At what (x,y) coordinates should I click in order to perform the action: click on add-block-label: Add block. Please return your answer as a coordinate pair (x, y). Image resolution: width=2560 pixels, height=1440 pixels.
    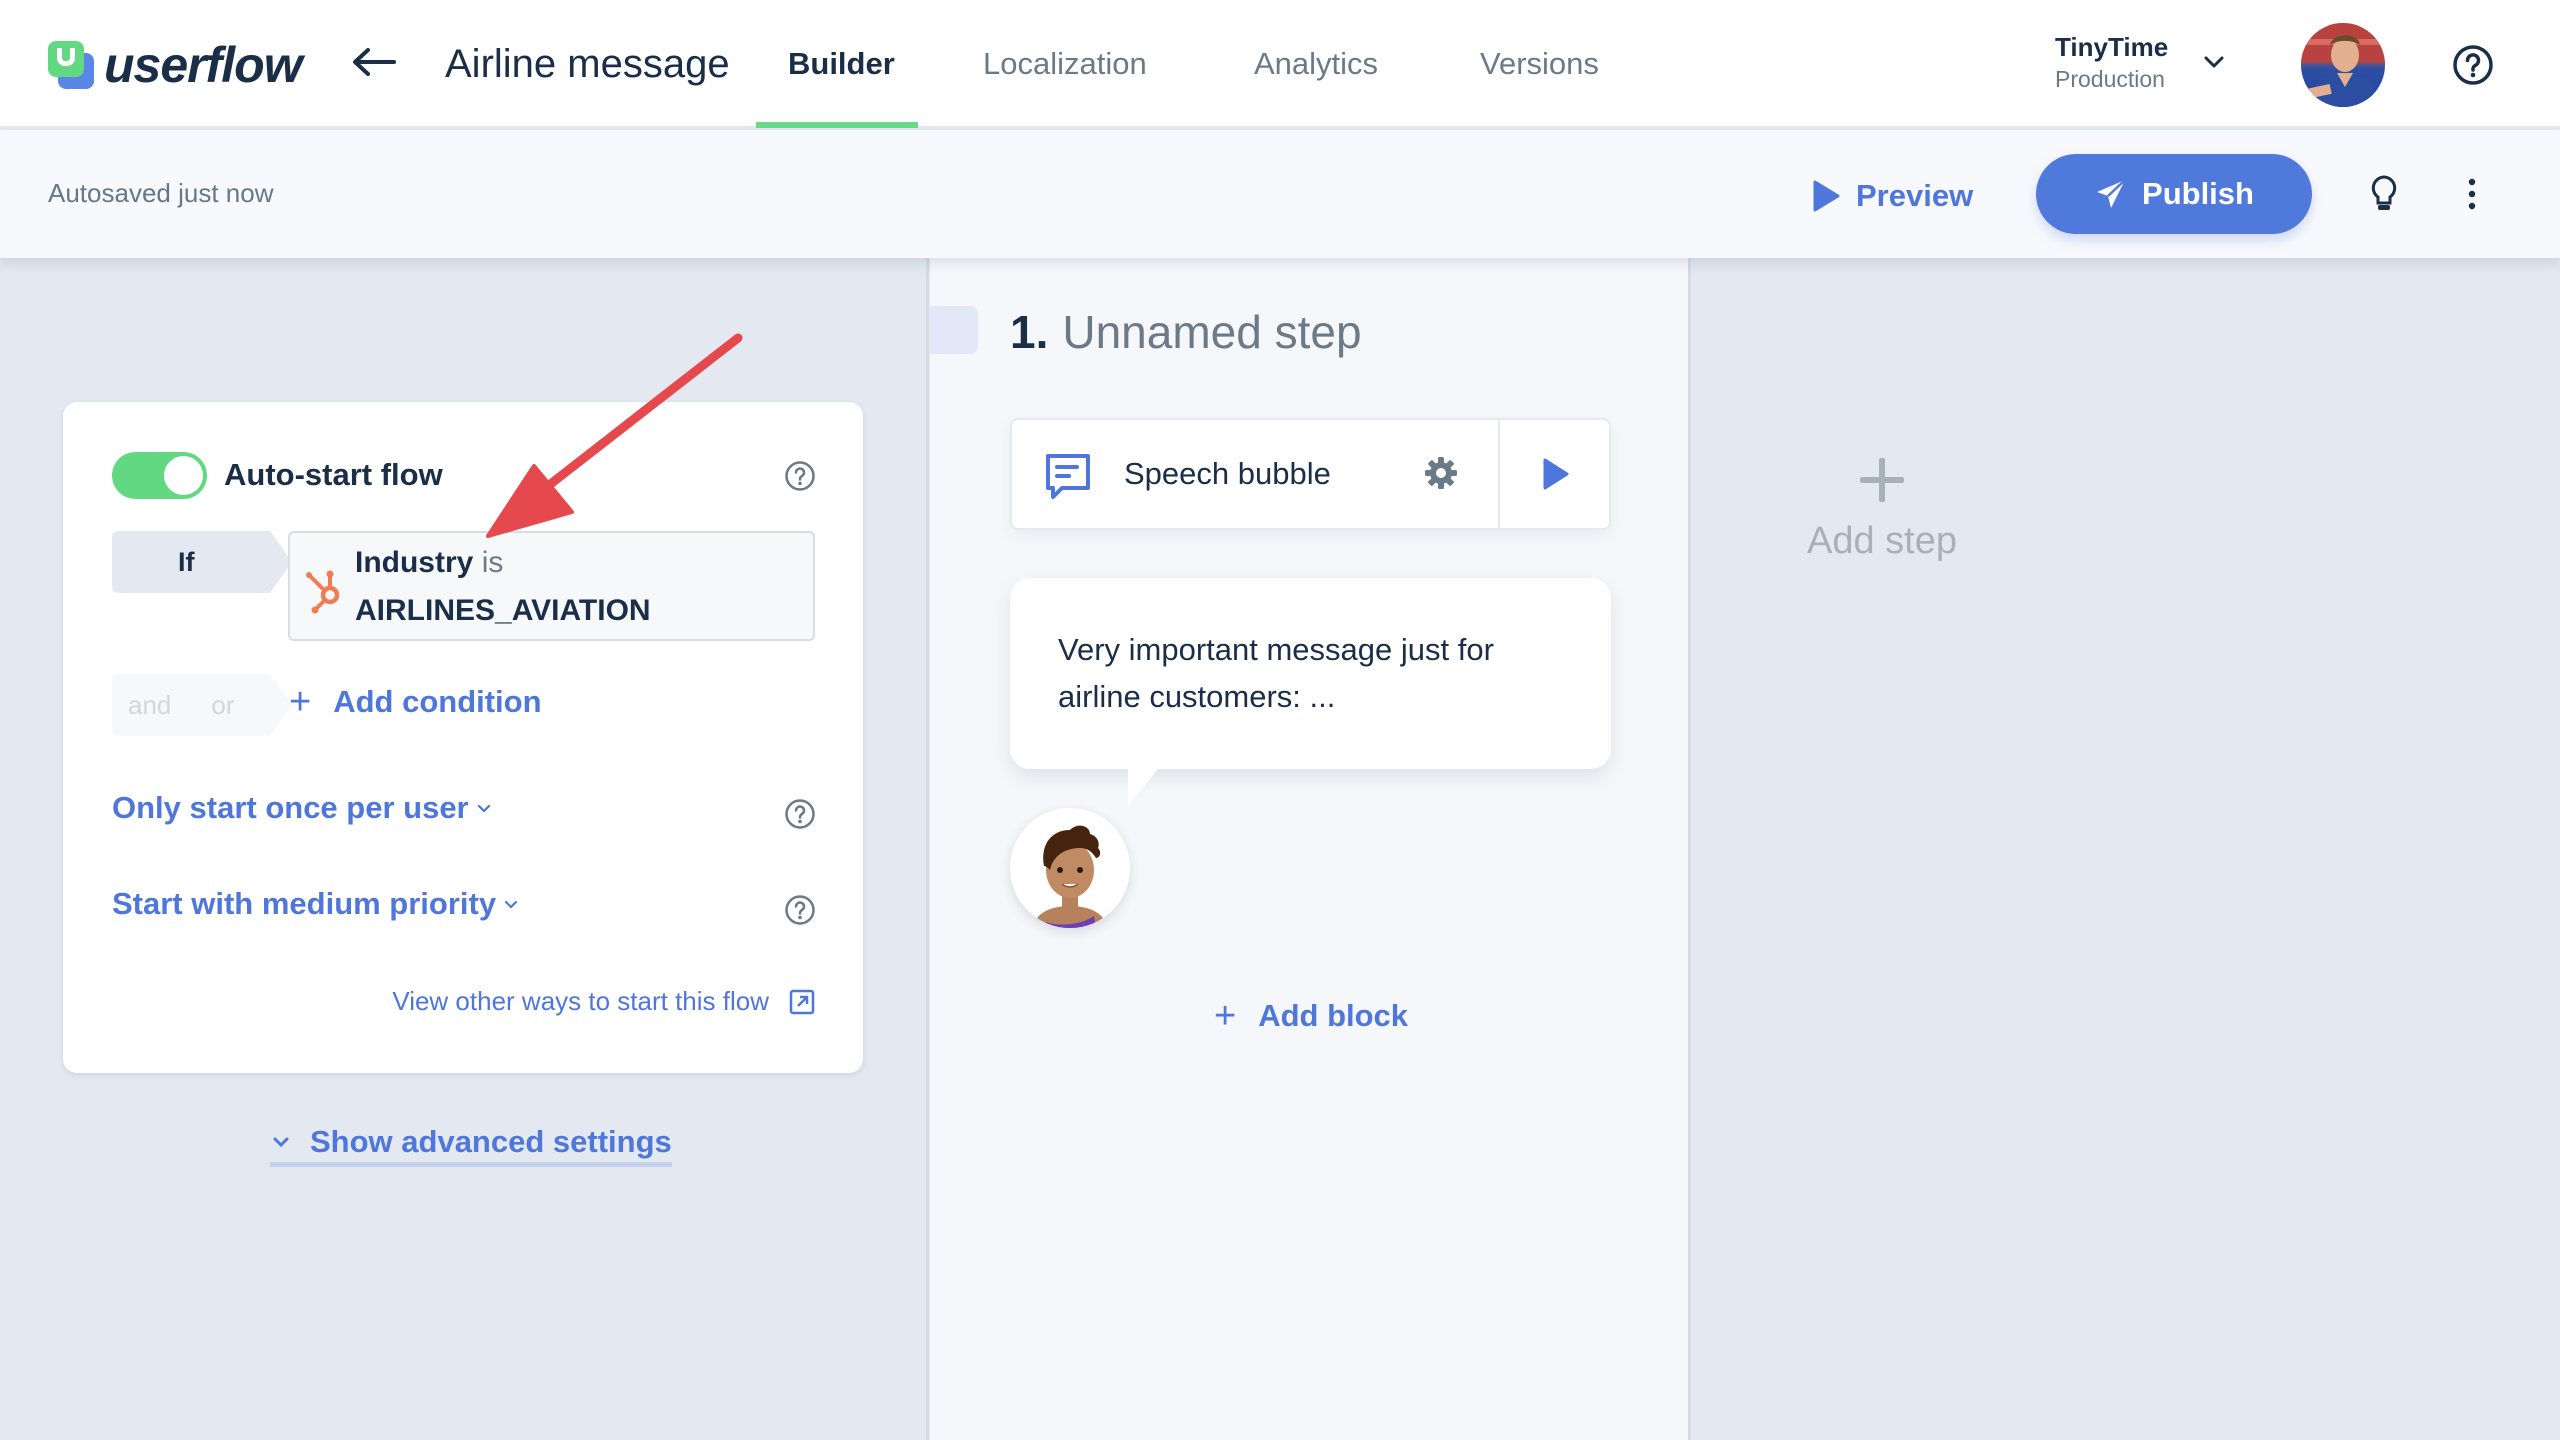
    Looking at the image, I should click on (1333, 1015).